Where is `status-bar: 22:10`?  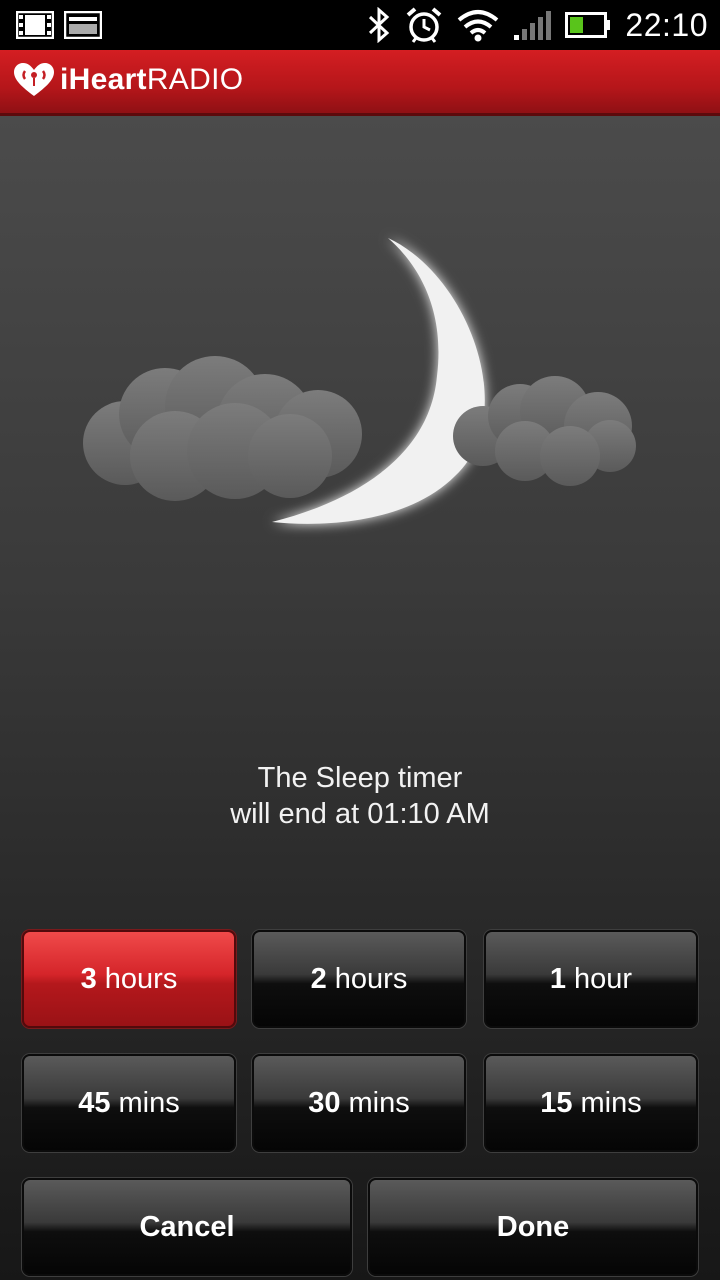
status-bar: 22:10 is located at coordinates (360, 25).